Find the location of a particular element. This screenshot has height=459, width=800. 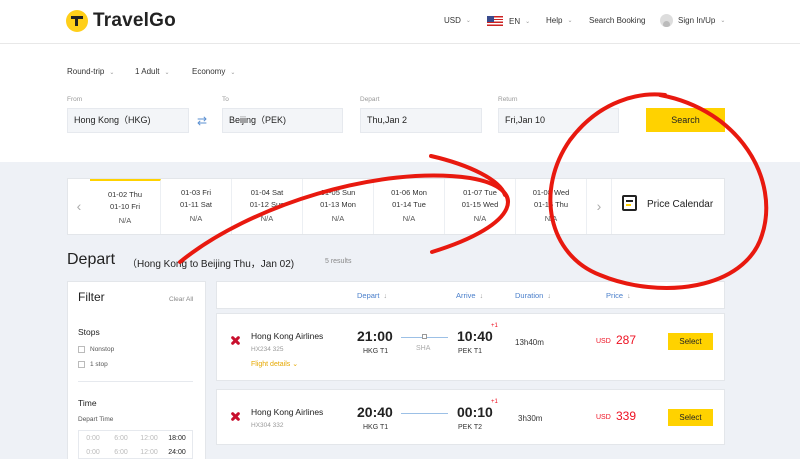

return-date-input: Fri,Jan 10 is located at coordinates (558, 120).